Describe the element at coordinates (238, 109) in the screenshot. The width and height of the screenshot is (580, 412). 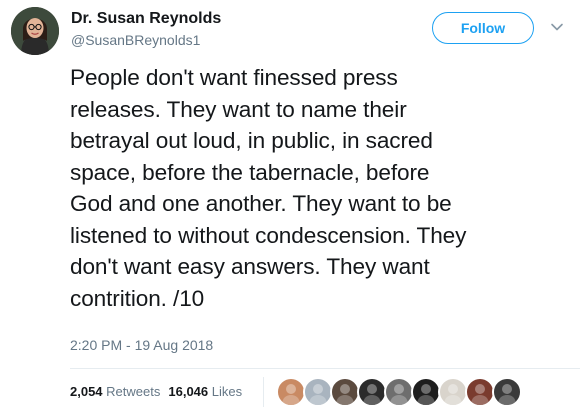
I see `tweet-text-line: releases. They want to name their` at that location.